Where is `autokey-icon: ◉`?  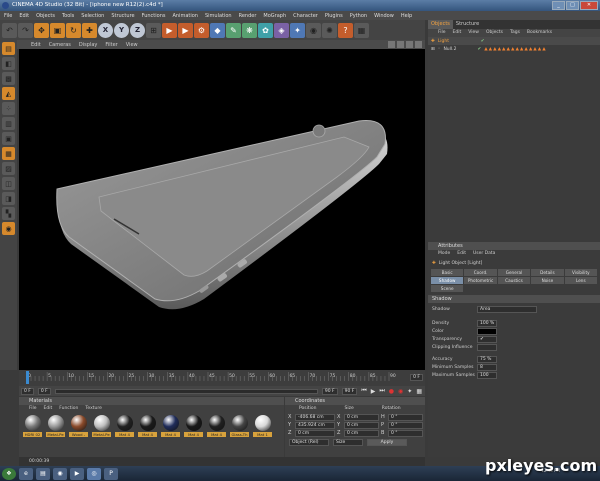
autokey-icon: ◉ is located at coordinates (400, 391).